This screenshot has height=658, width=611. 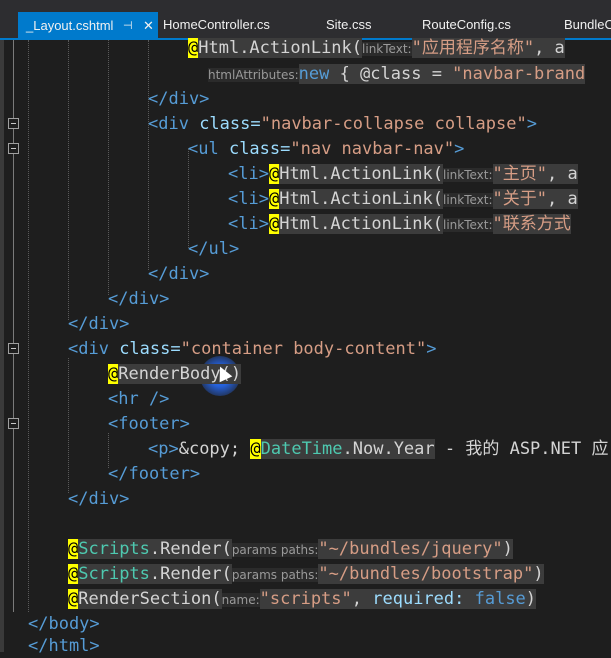 I want to click on code-line: </body>, so click(x=64, y=624).